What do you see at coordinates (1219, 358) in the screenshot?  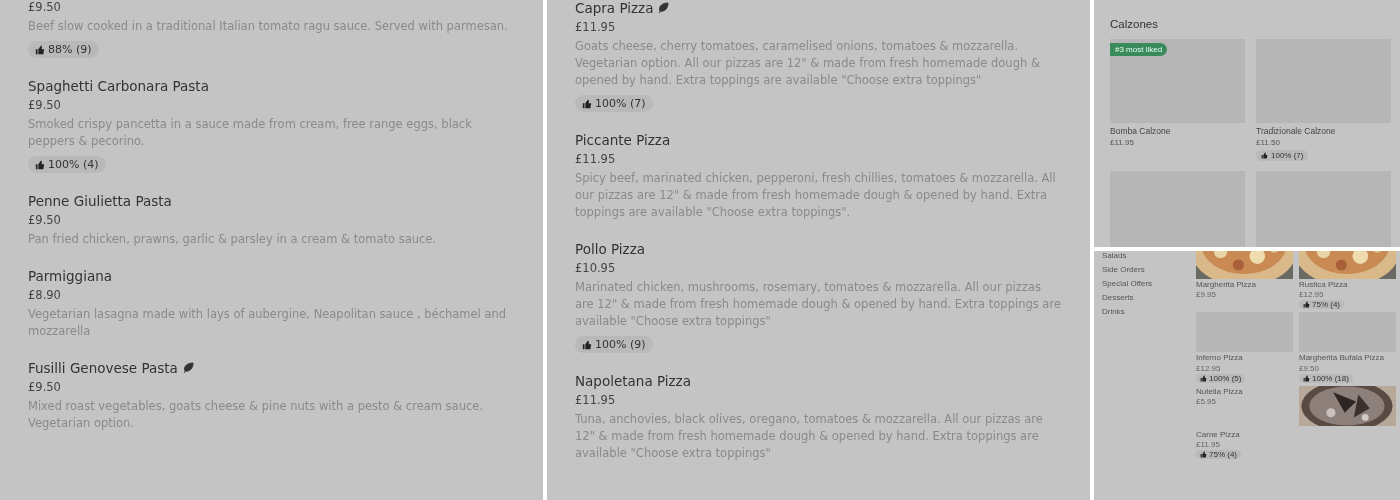 I see `item-name: Inferno Pizza` at bounding box center [1219, 358].